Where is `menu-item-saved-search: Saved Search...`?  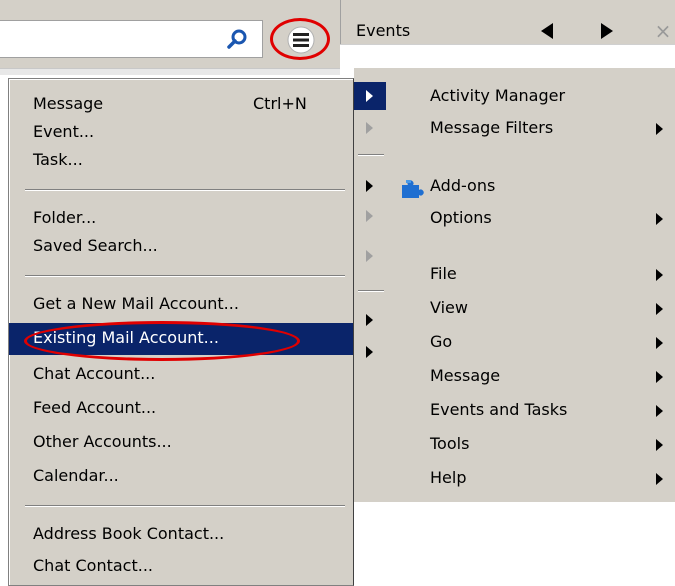
menu-item-saved-search: Saved Search... is located at coordinates (181, 247).